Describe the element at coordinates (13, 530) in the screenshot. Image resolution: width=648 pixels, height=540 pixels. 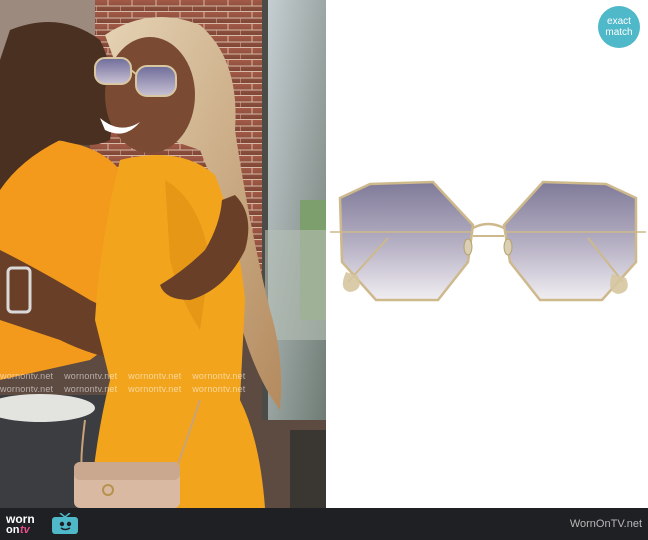
I see `logo-on-text: on` at that location.